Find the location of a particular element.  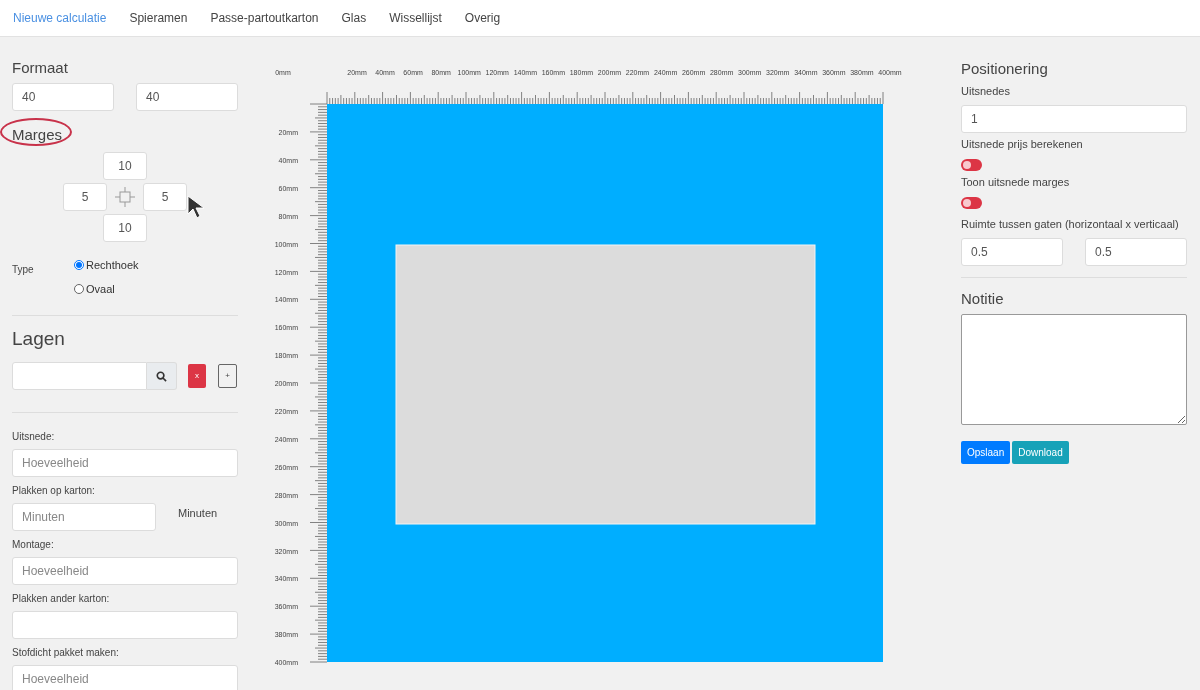

input-field is located at coordinates (125, 625).